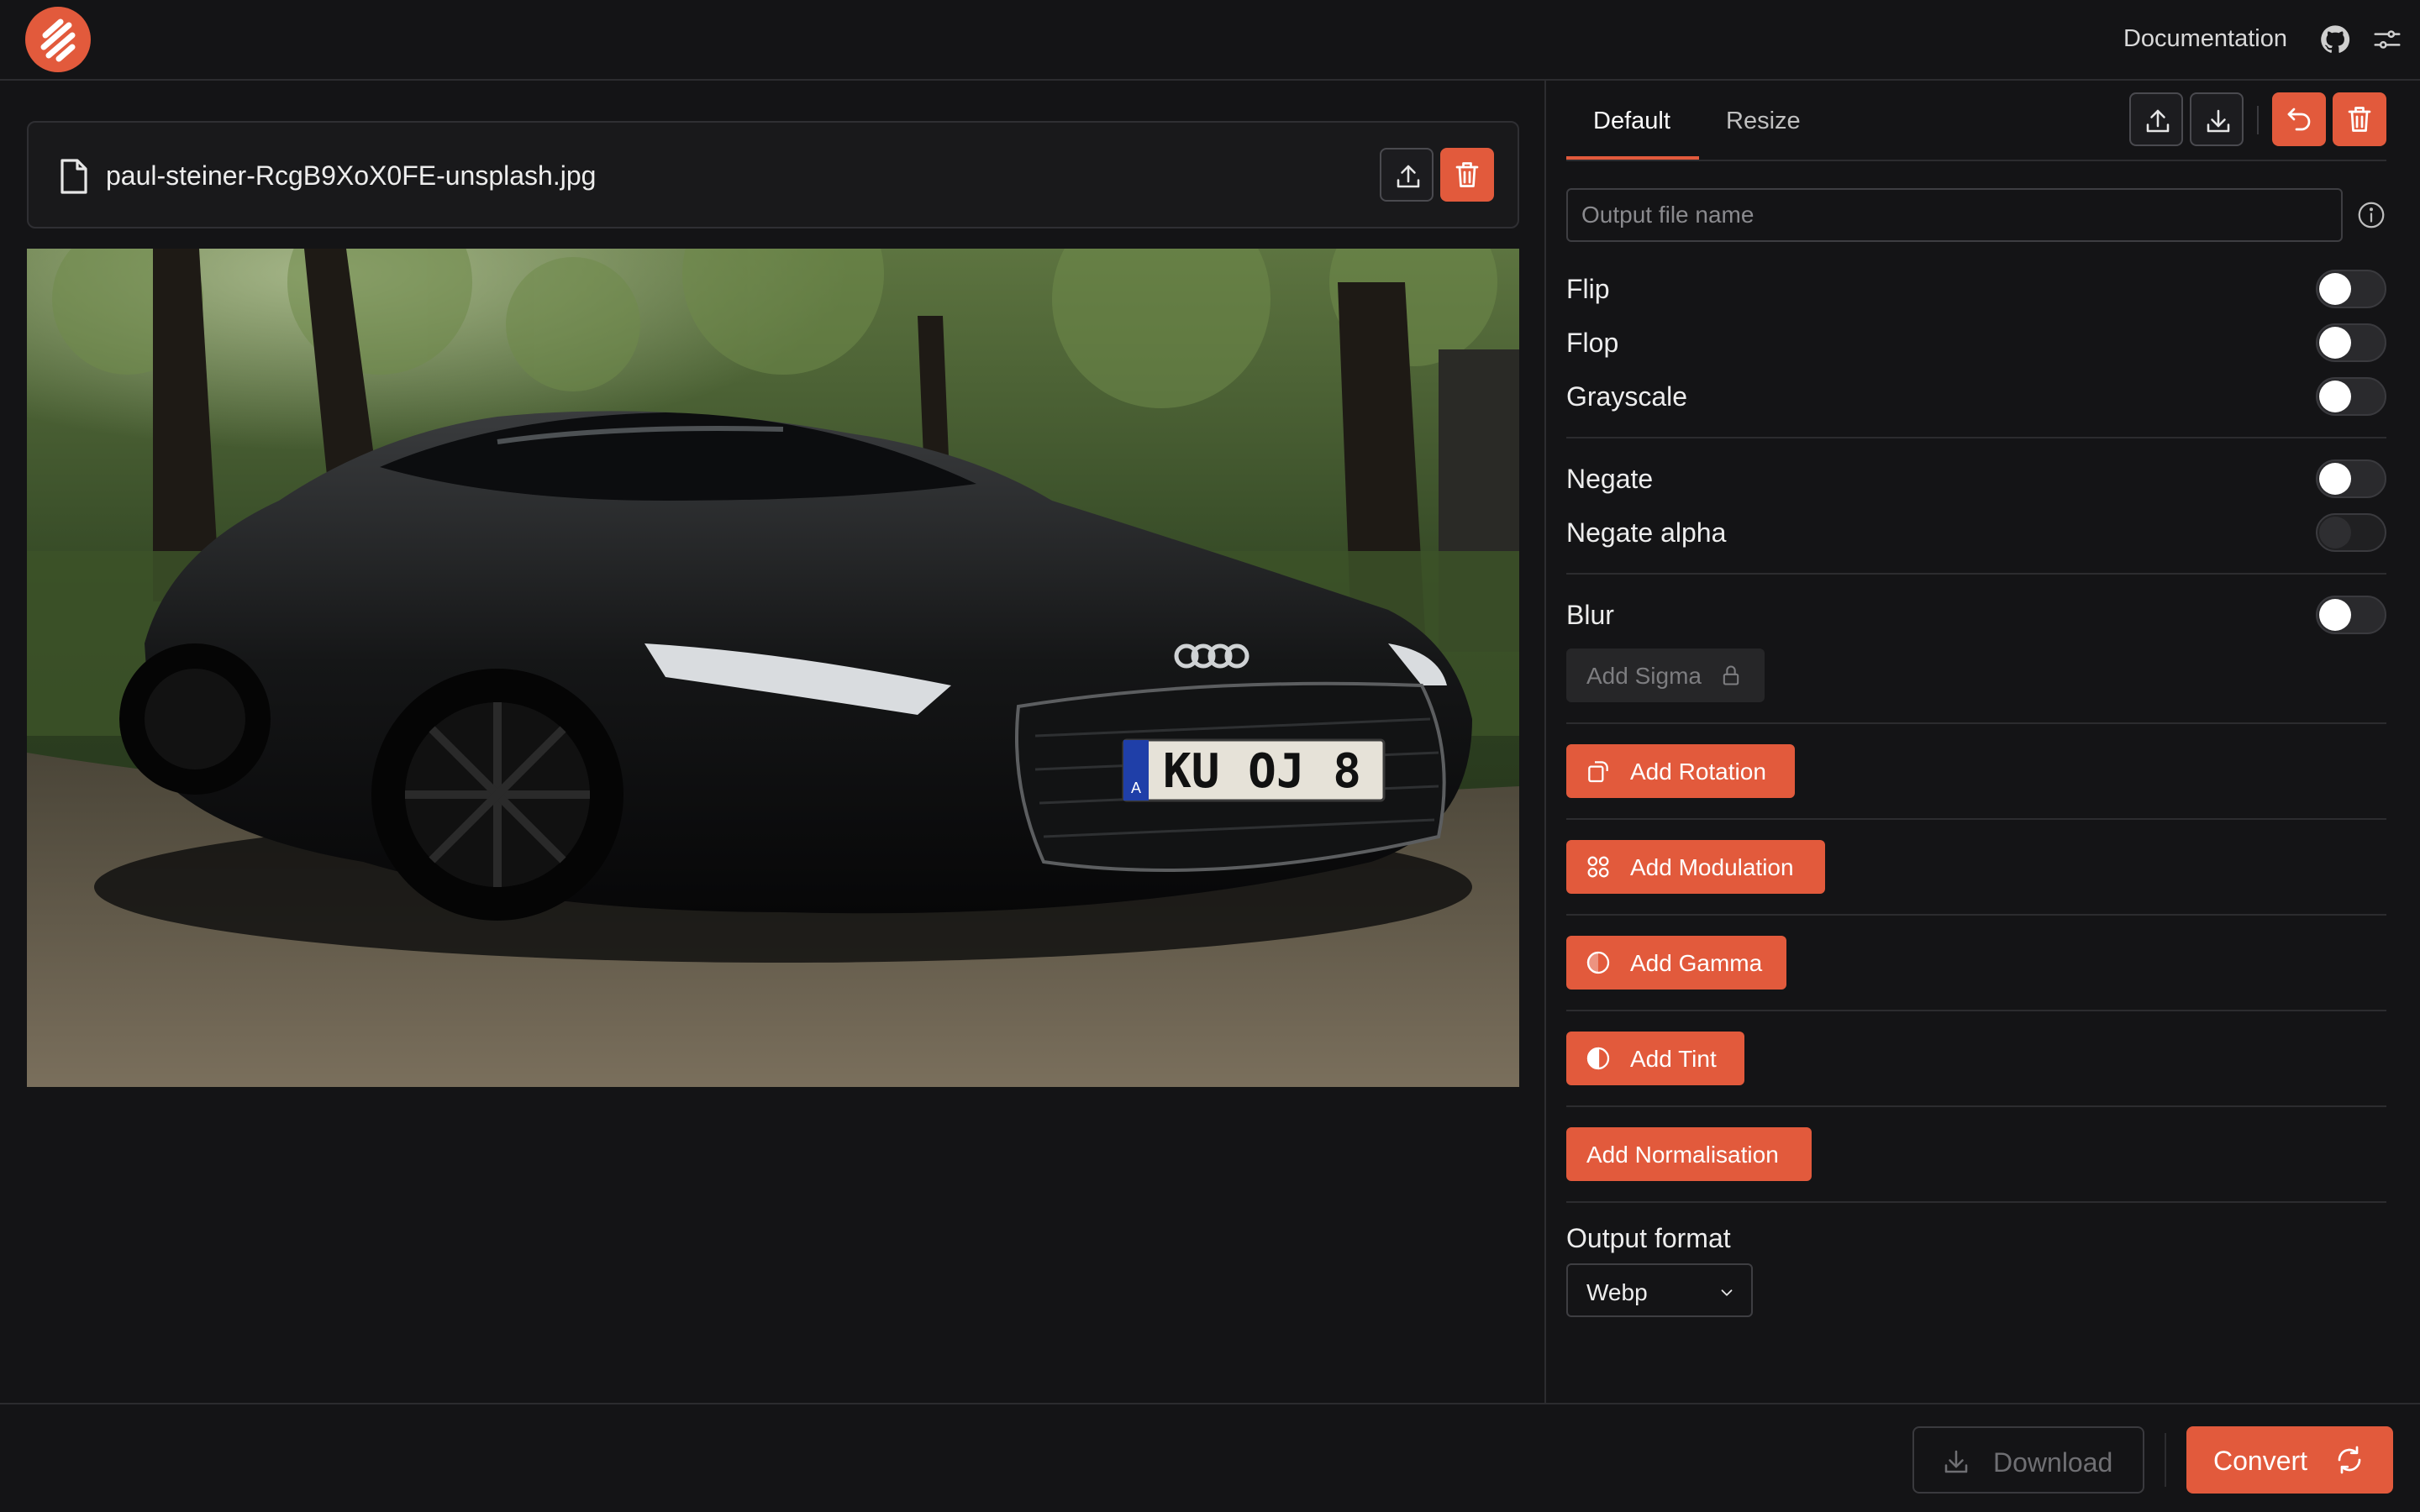  I want to click on app-header: Documentation, so click(1210, 40).